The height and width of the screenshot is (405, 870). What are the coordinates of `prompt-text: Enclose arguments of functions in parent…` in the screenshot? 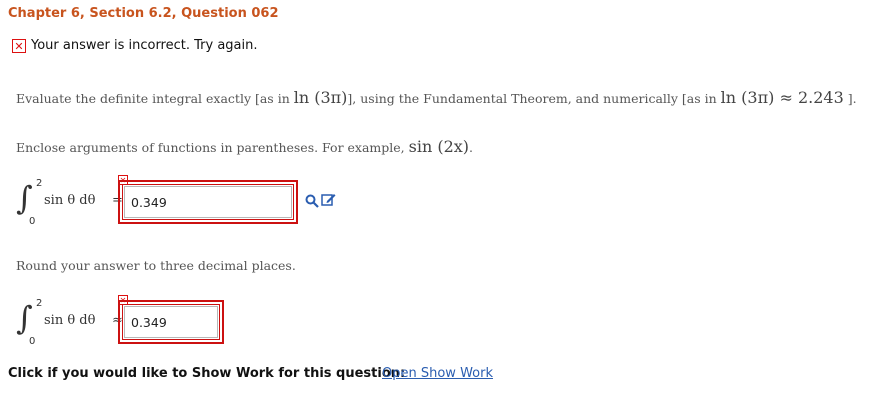 It's located at (212, 147).